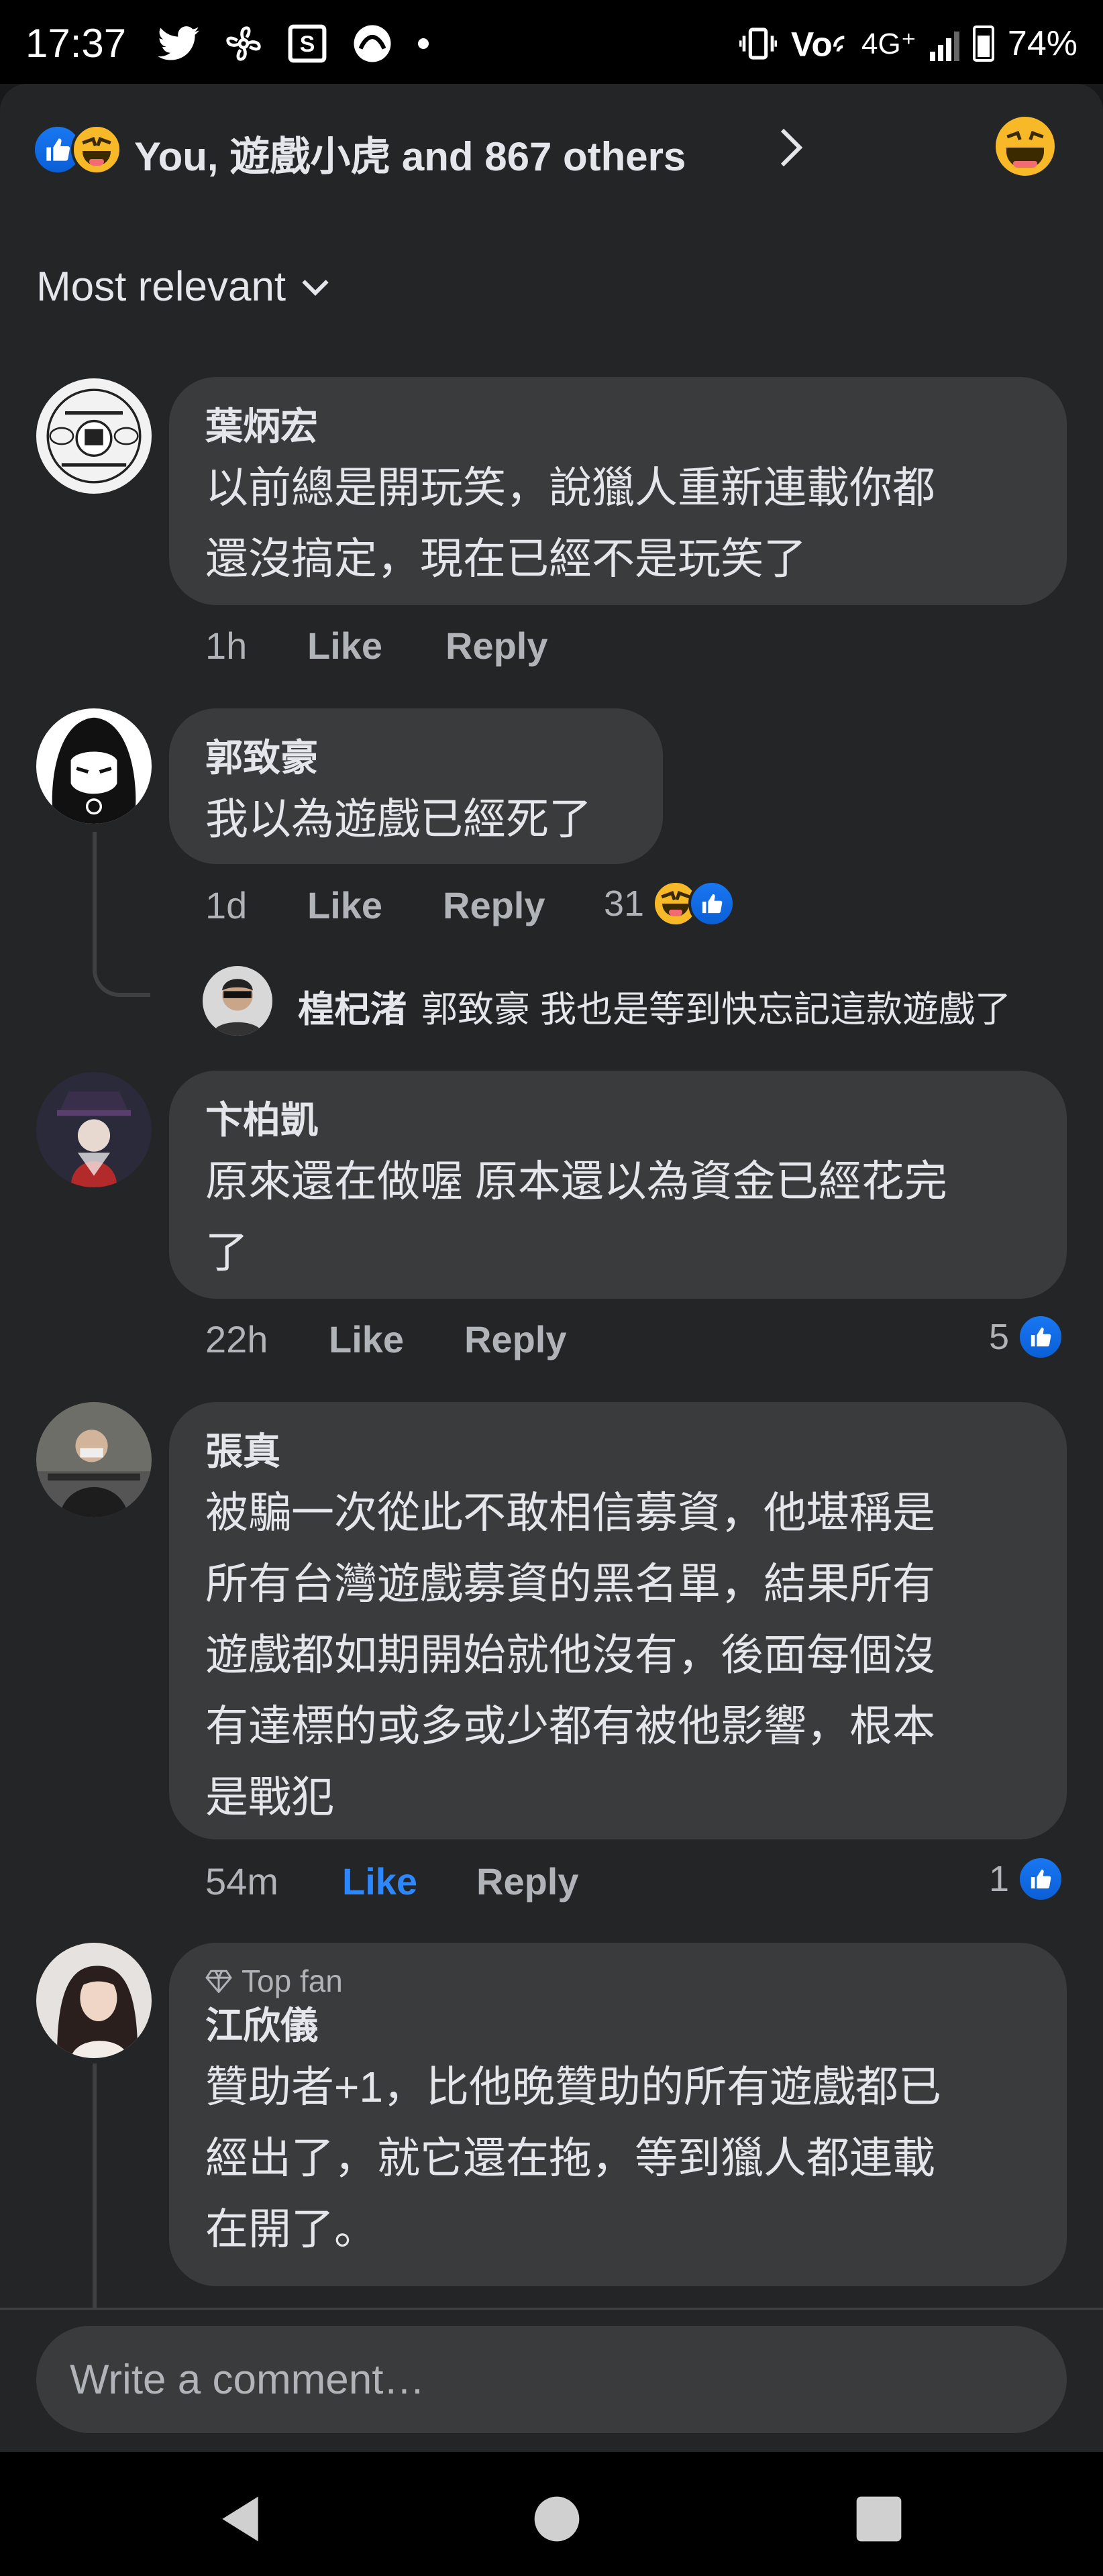 This screenshot has width=1103, height=2576. What do you see at coordinates (398, 819) in the screenshot?
I see `comment-text-line: 我以為遊戲已經死了` at bounding box center [398, 819].